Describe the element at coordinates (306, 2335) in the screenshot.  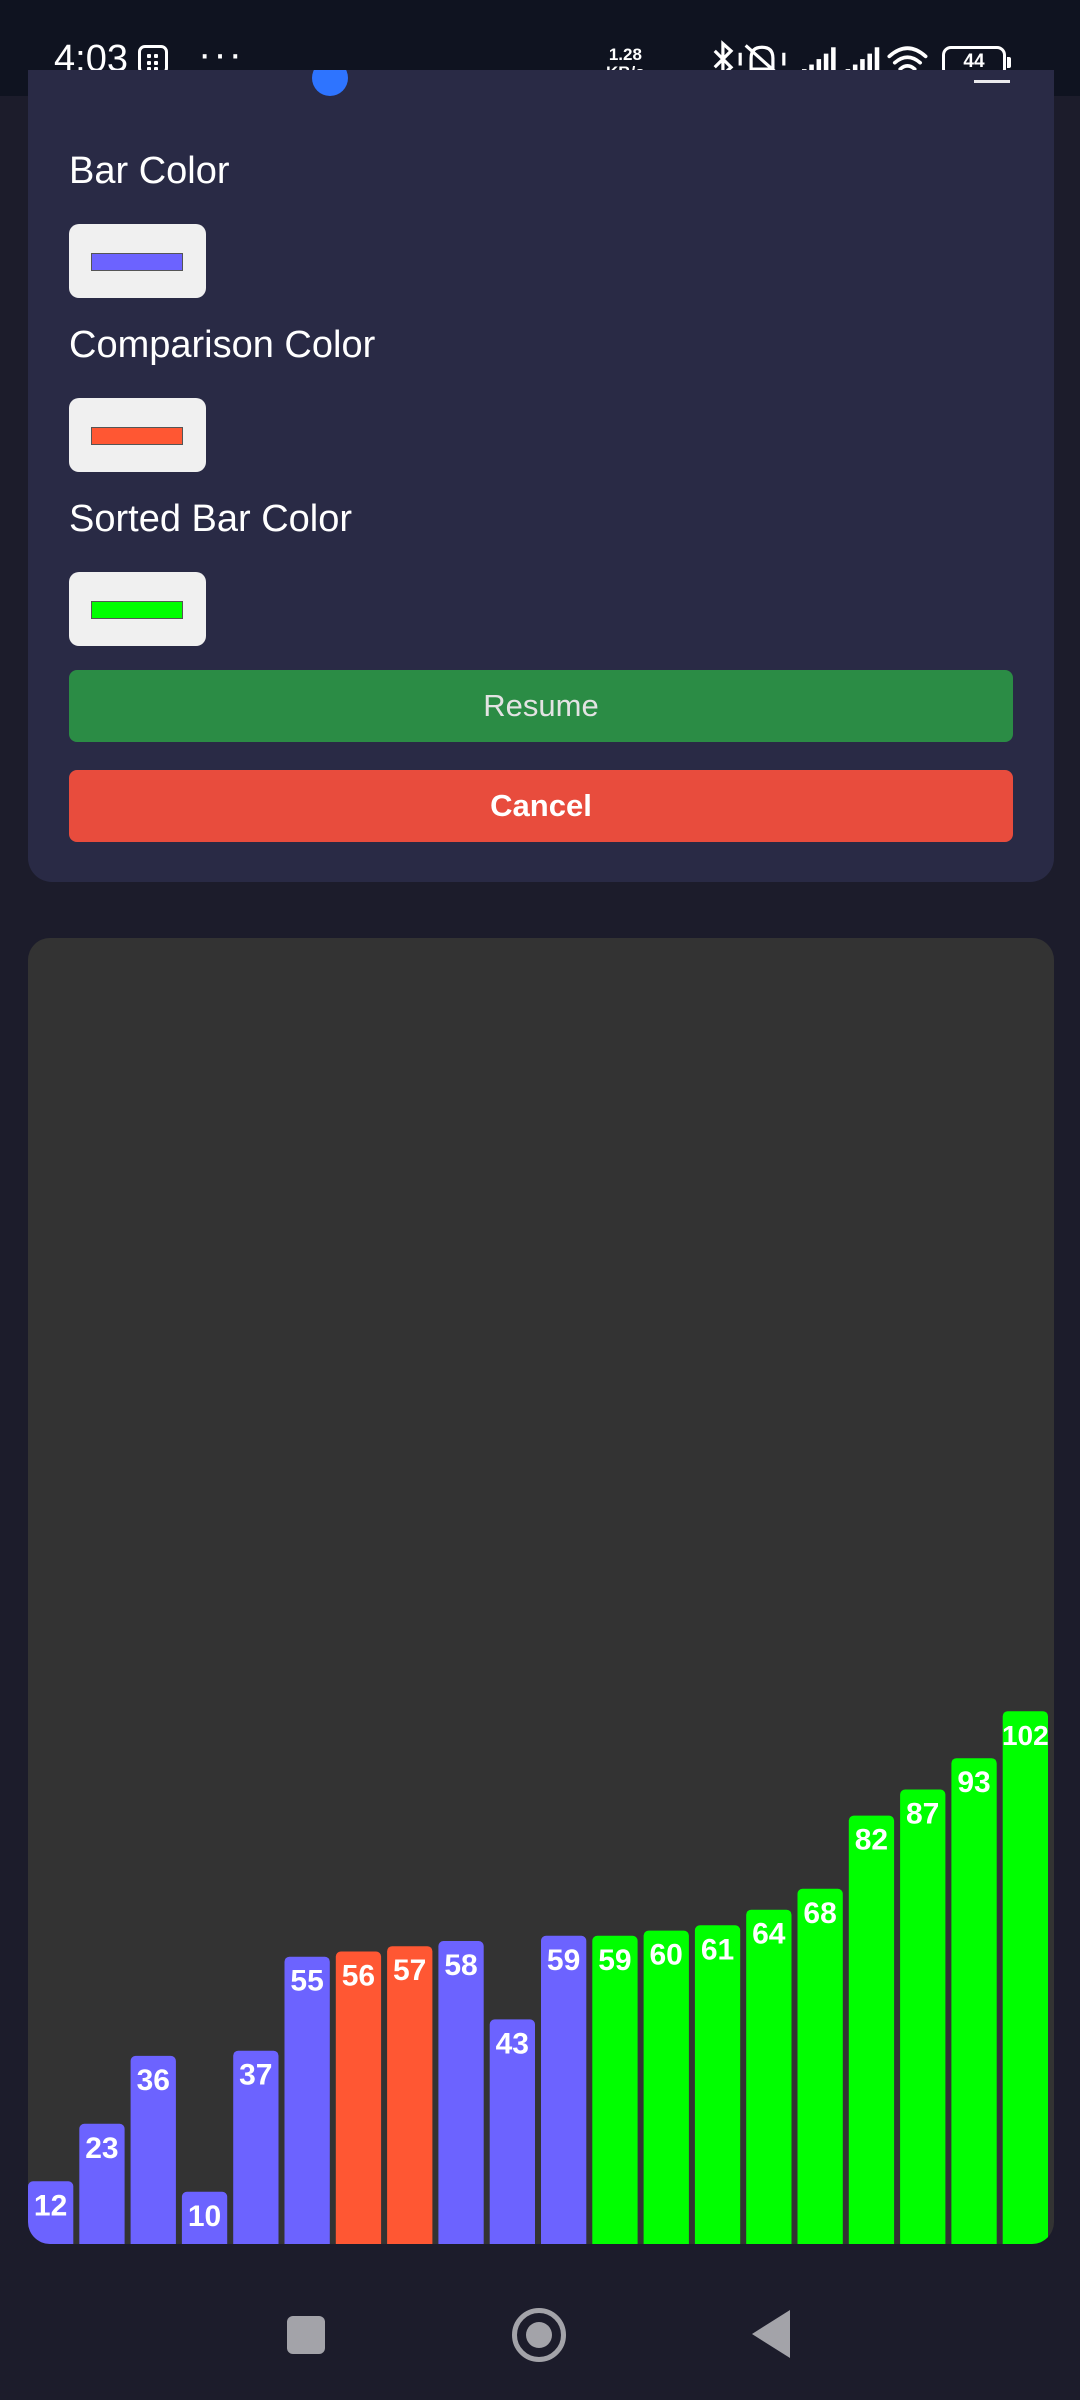
I see `recents-button` at that location.